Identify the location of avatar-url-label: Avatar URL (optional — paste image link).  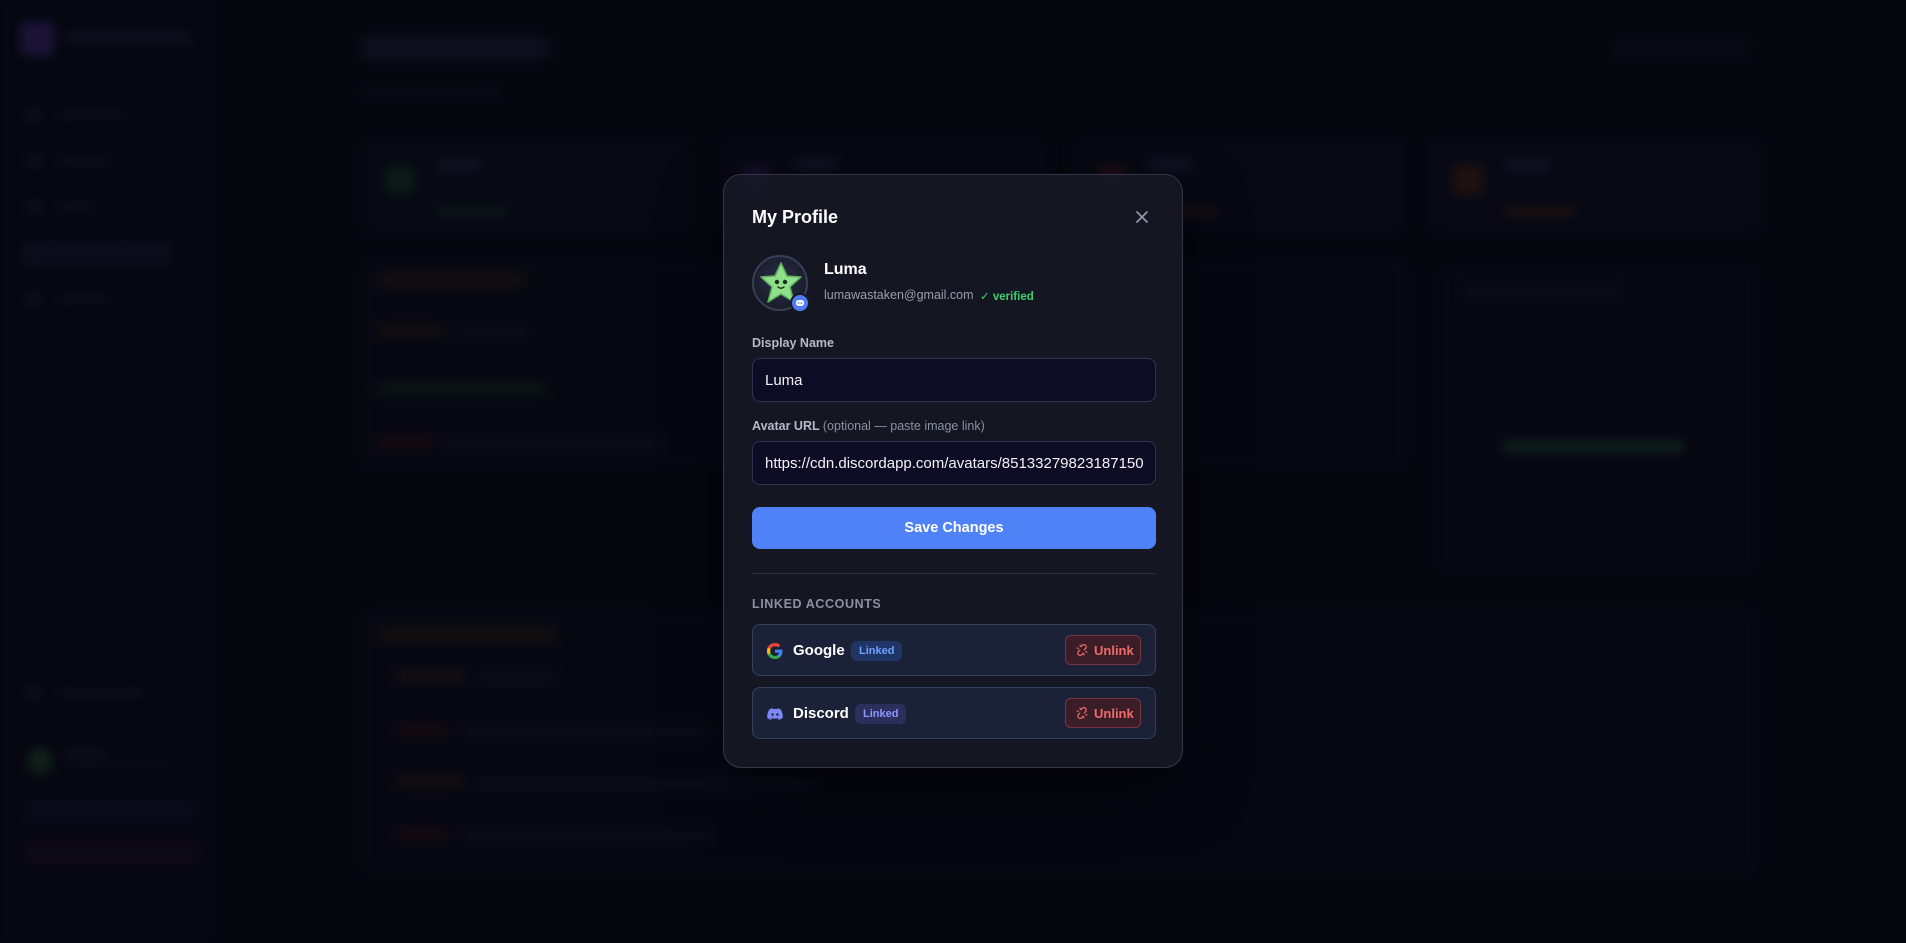
(868, 426).